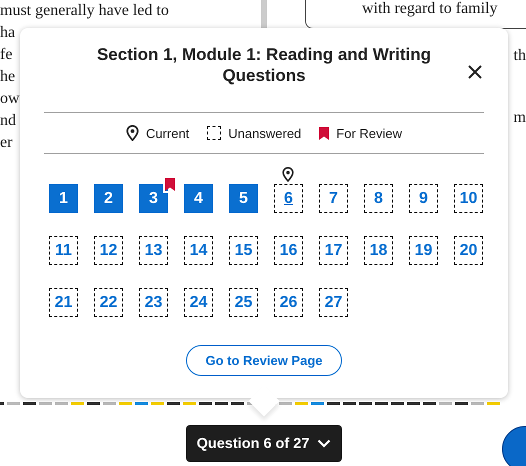 This screenshot has width=526, height=466. Describe the element at coordinates (288, 198) in the screenshot. I see `question-number-button: 6` at that location.